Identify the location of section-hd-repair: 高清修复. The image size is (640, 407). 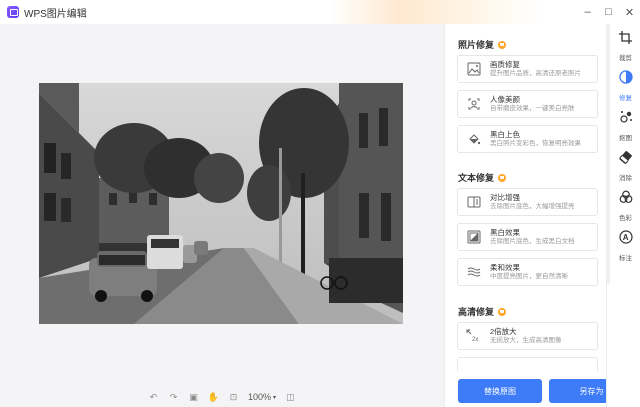
(482, 311).